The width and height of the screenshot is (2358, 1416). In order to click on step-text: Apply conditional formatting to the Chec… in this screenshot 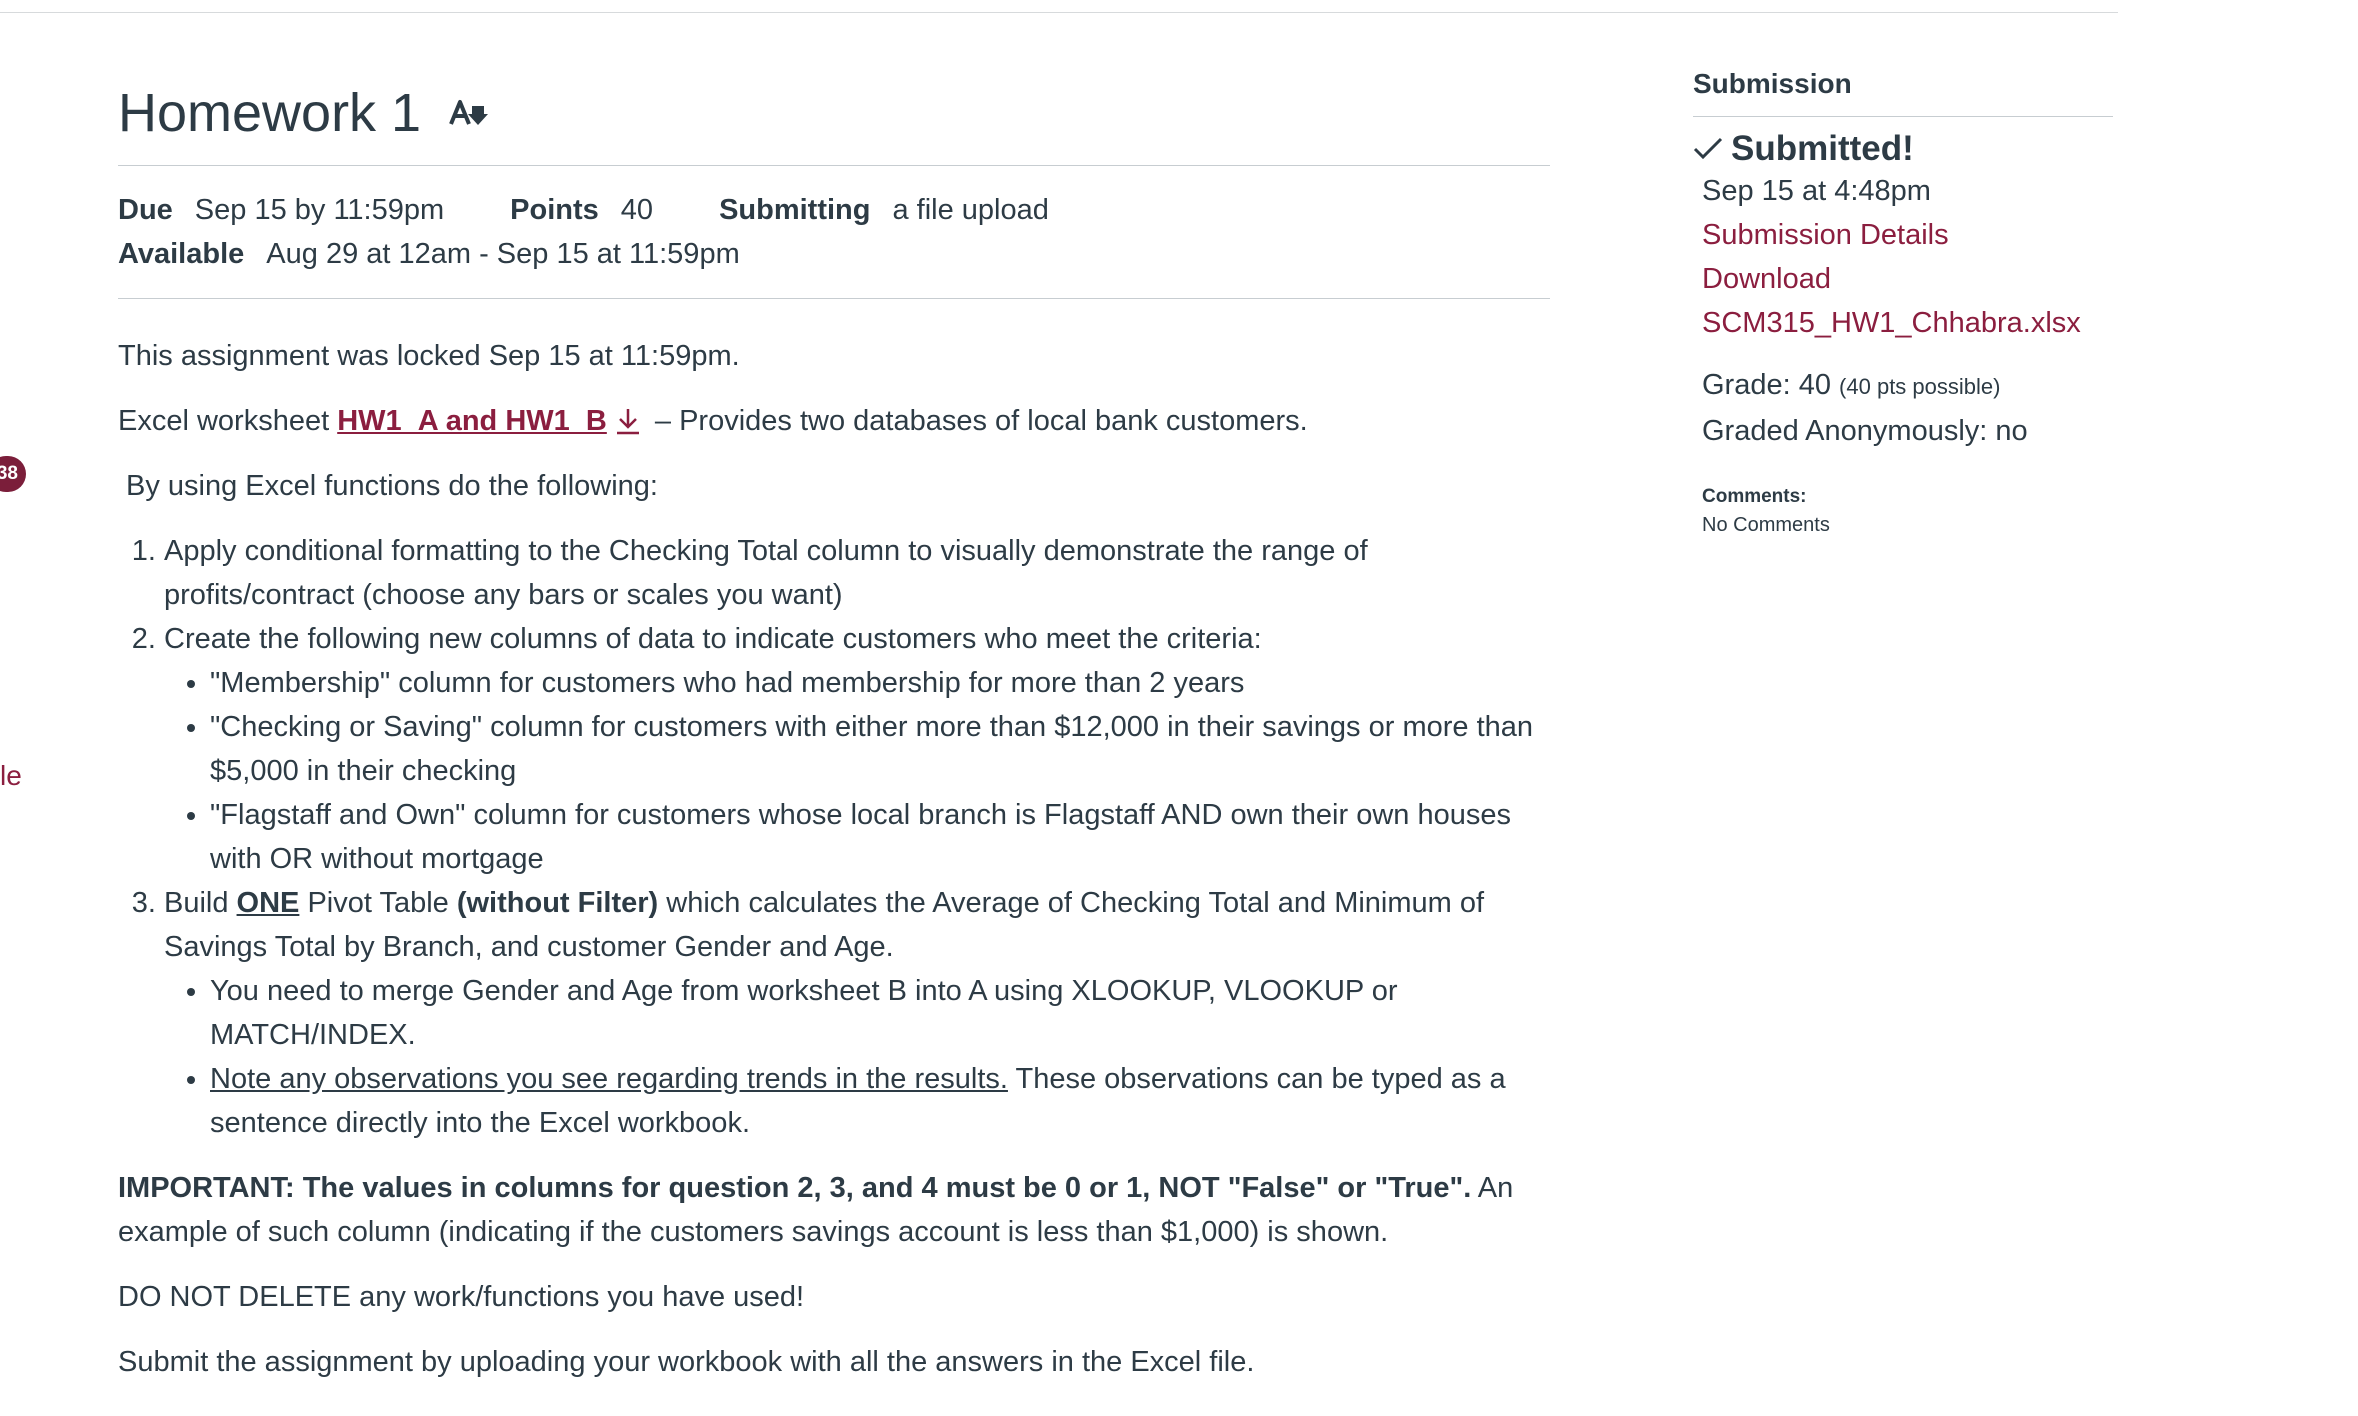, I will do `click(766, 573)`.